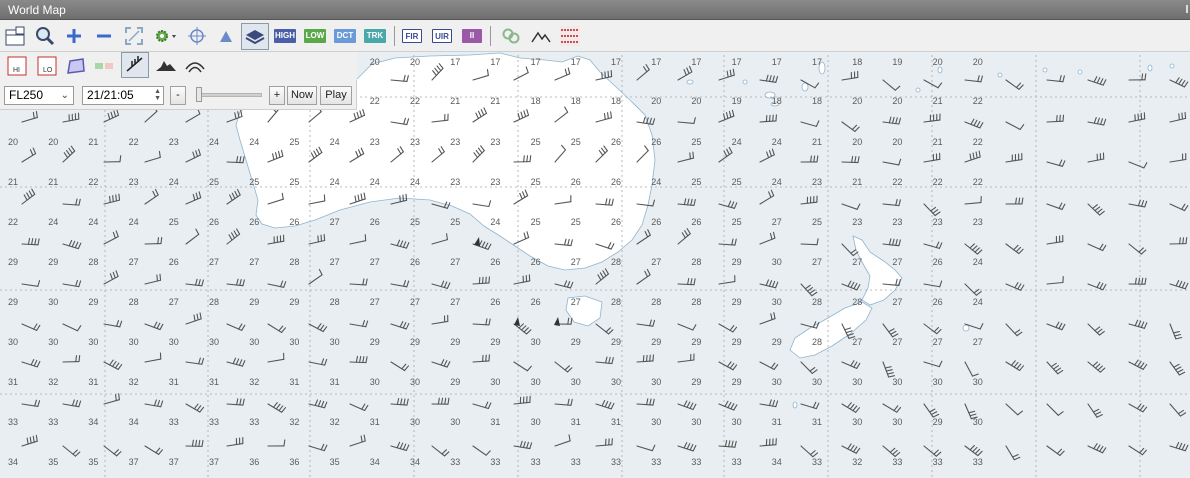 The height and width of the screenshot is (478, 1190). I want to click on flight-level-value: FL250, so click(26, 95).